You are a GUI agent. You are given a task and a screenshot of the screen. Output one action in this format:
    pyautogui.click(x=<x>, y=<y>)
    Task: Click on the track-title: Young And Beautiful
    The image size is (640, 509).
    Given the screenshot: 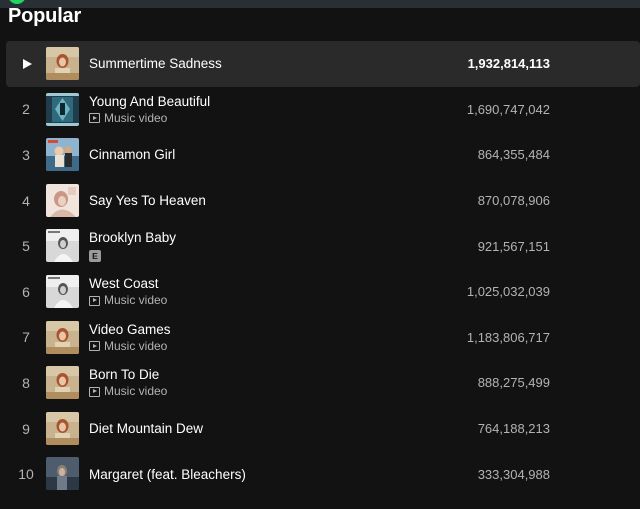 What is the action you would take?
    pyautogui.click(x=149, y=101)
    